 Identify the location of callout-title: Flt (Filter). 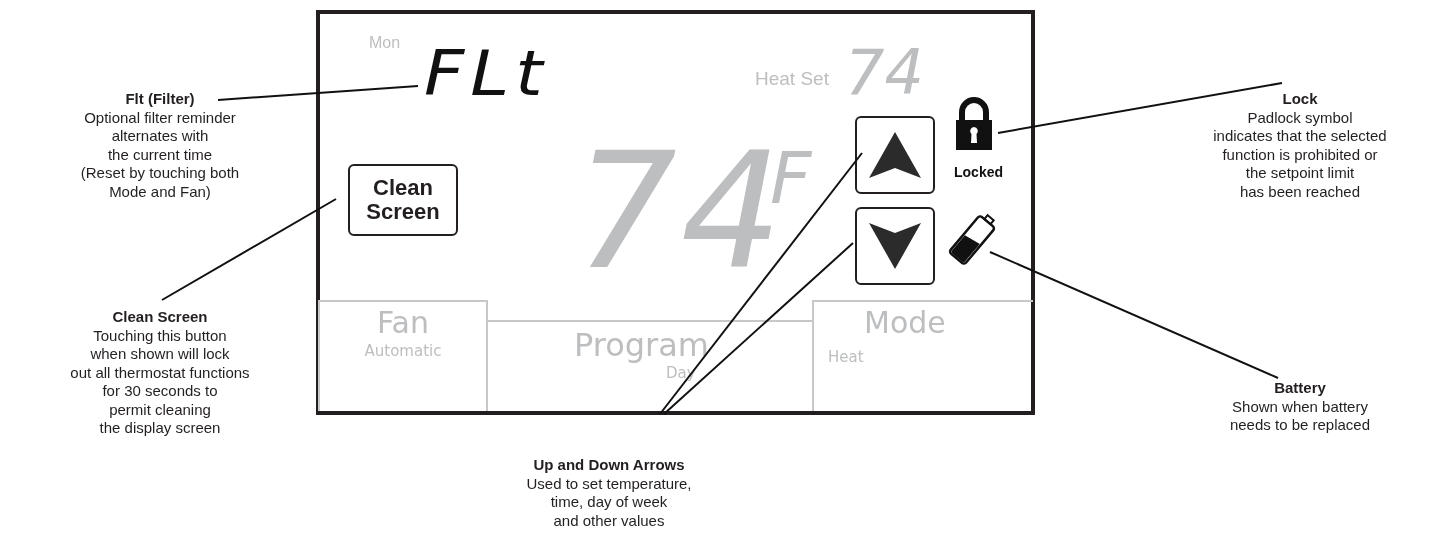
(160, 99).